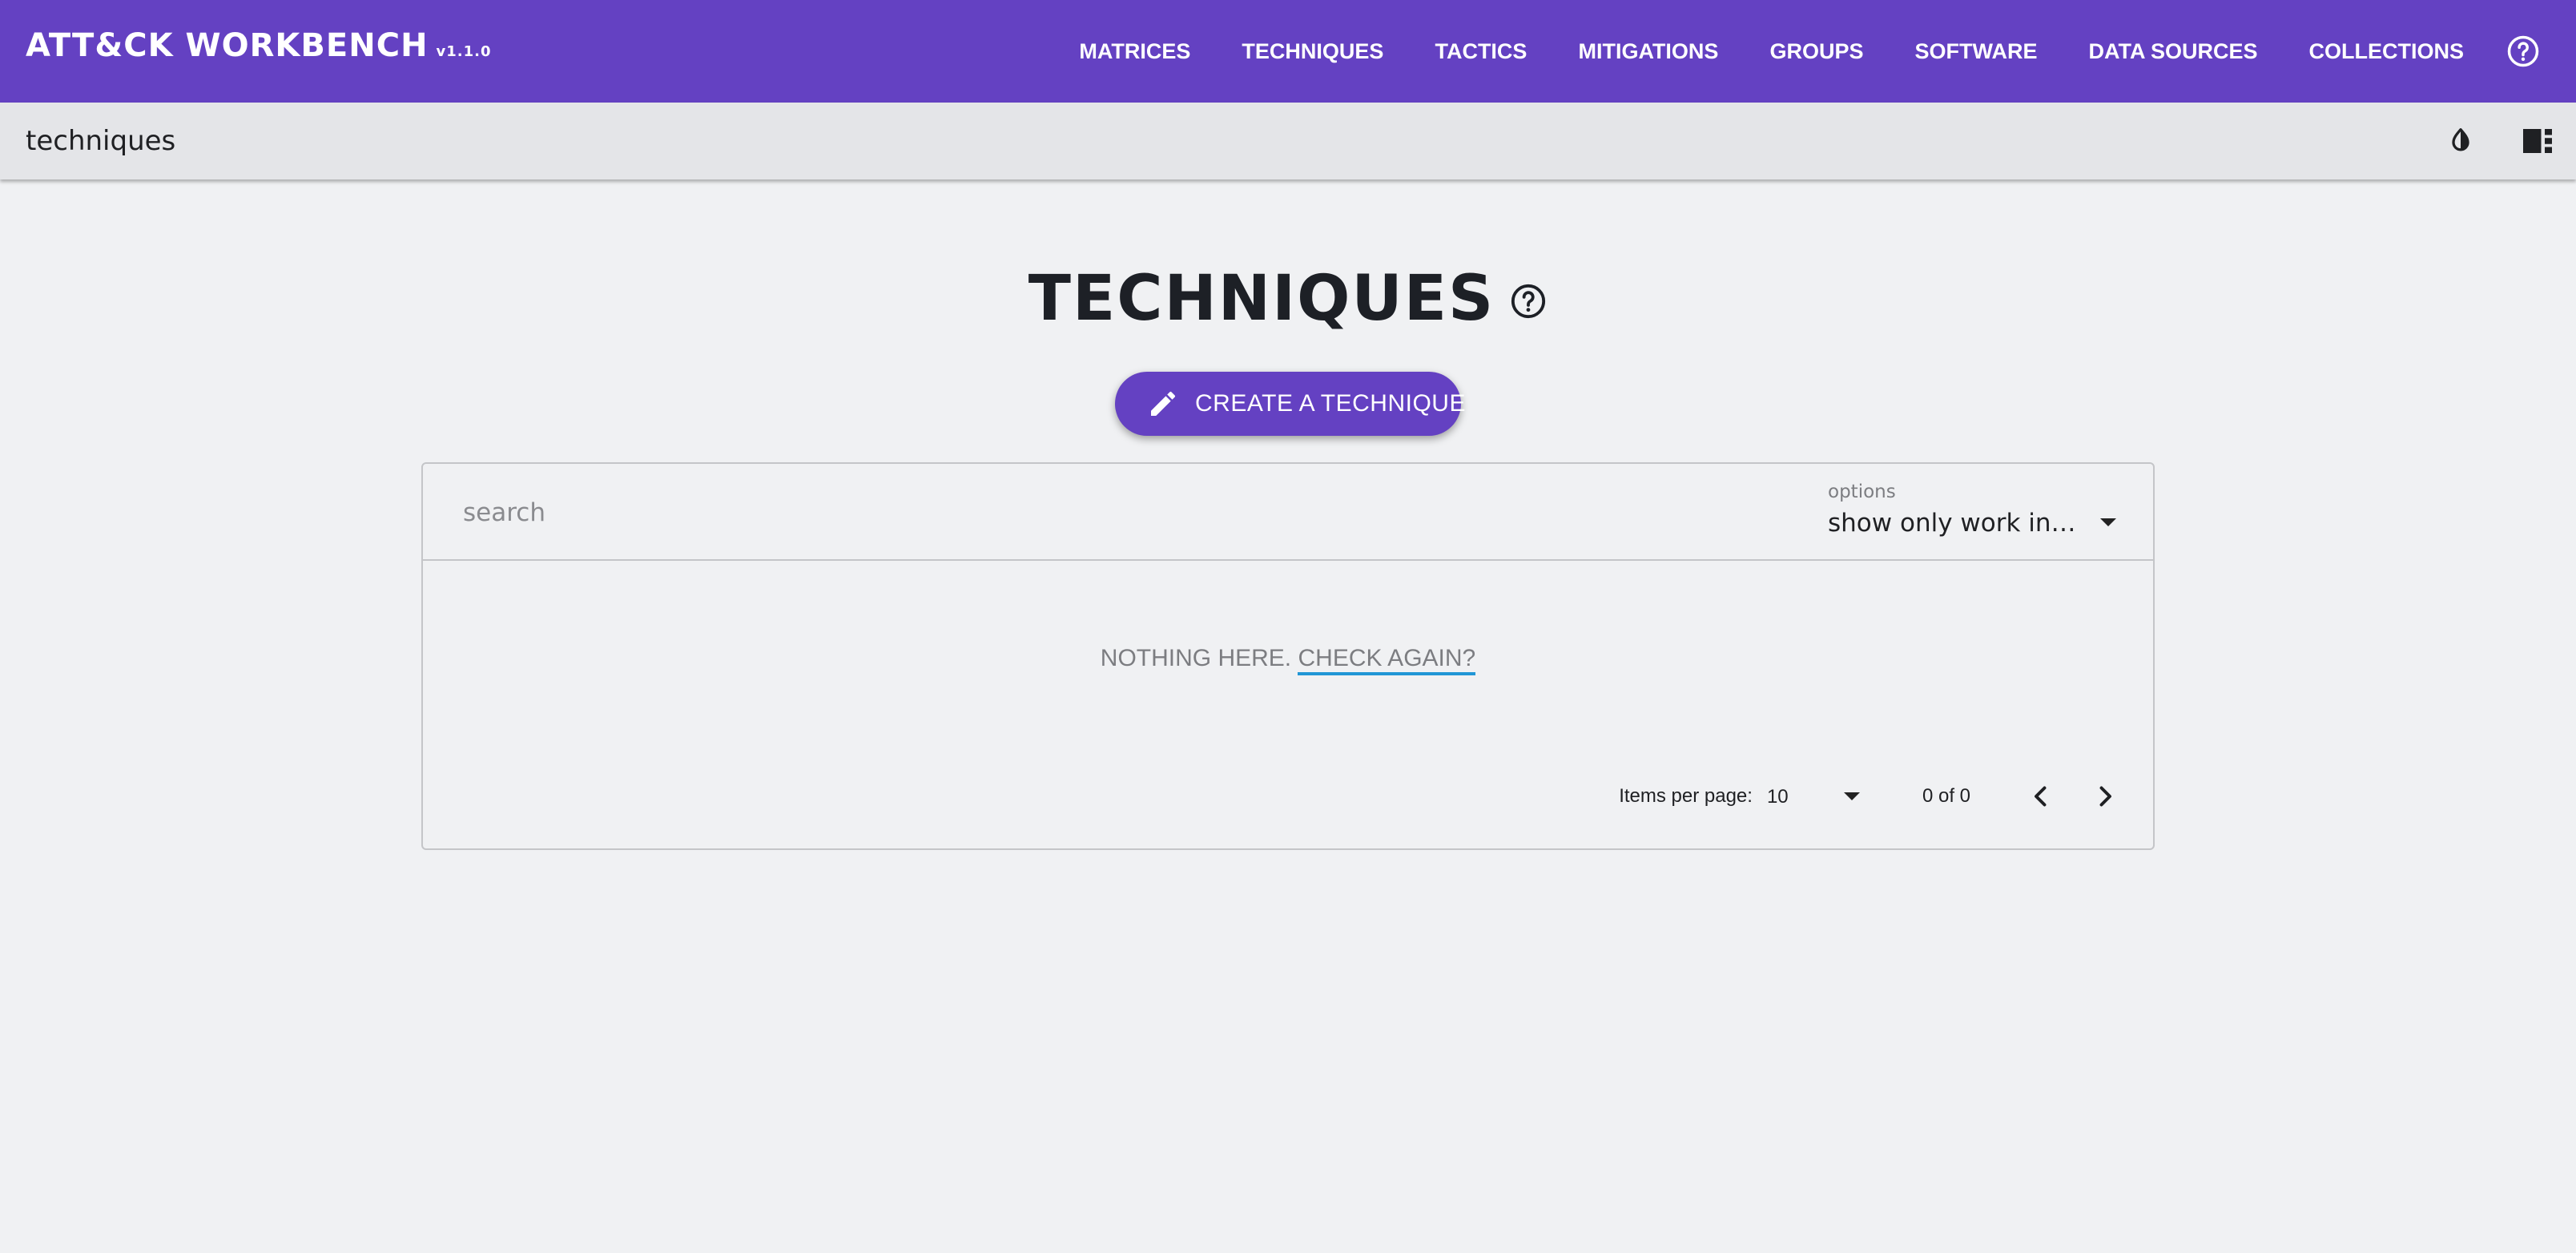 Image resolution: width=2576 pixels, height=1253 pixels. Describe the element at coordinates (101, 141) in the screenshot. I see `subheader-title: techniques` at that location.